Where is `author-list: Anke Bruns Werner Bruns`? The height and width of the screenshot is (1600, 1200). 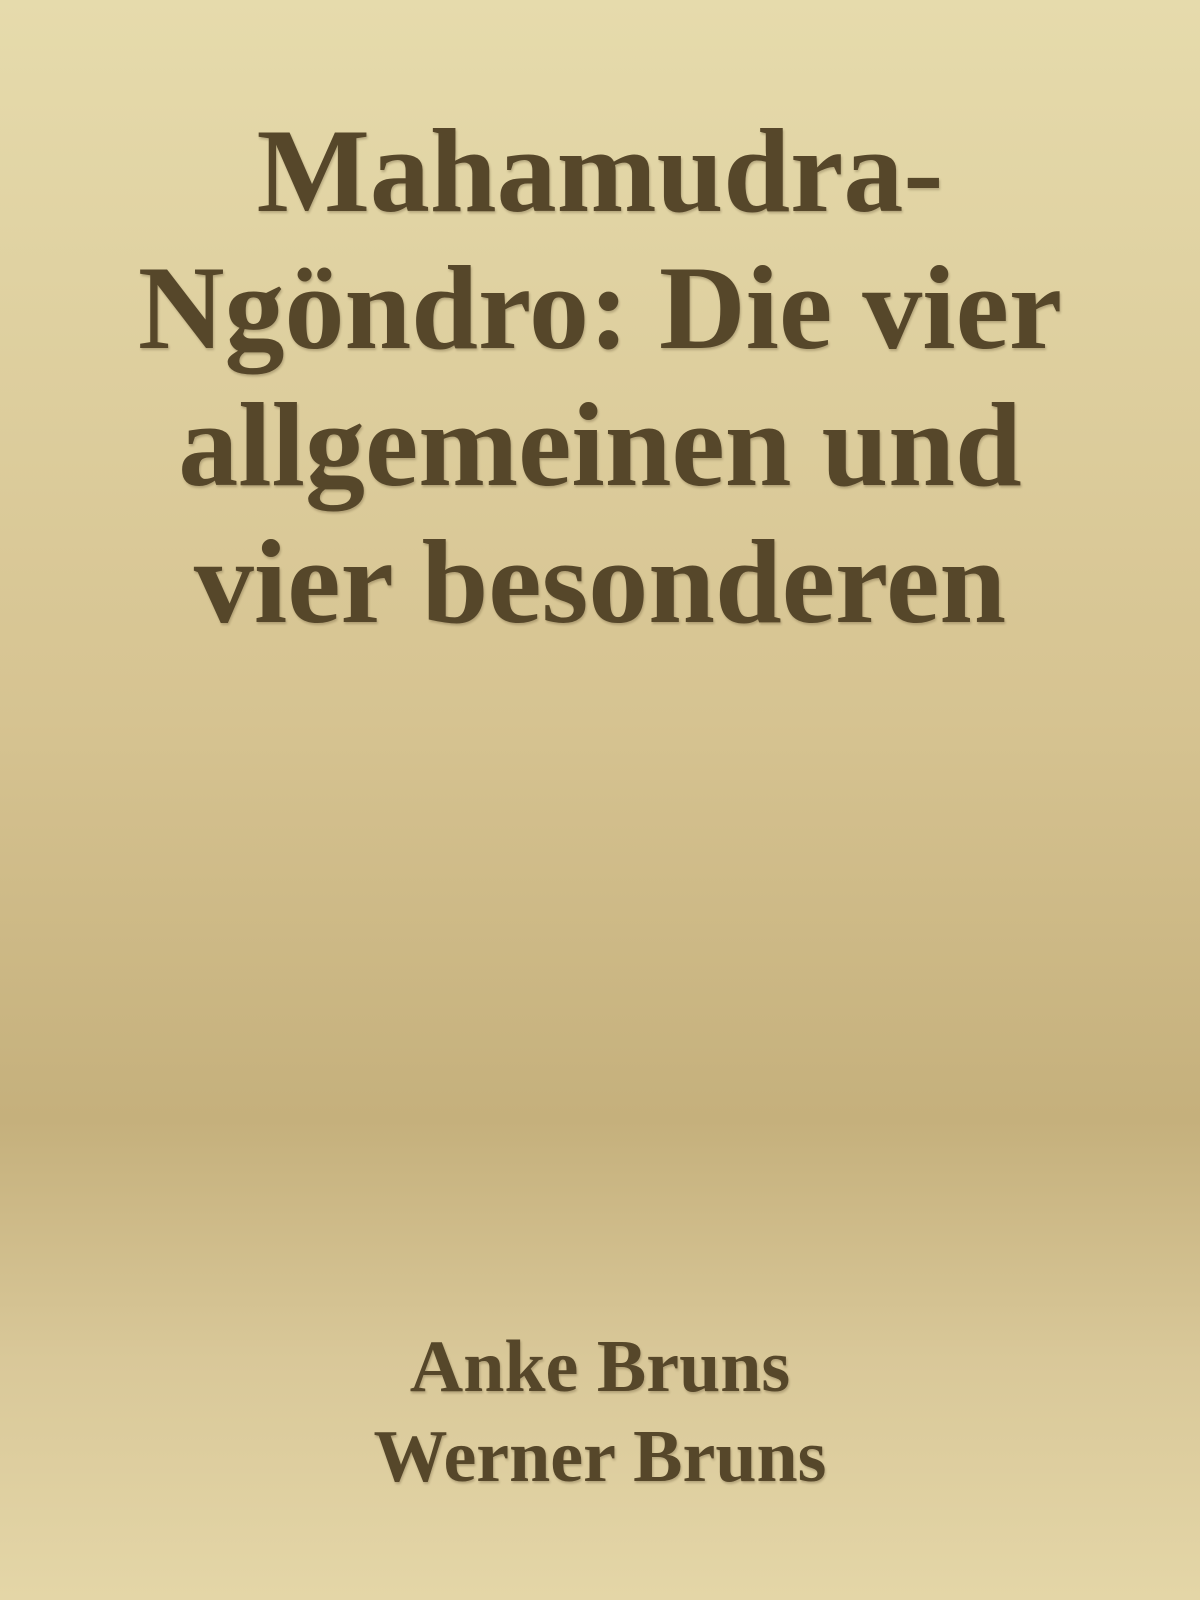
author-list: Anke Bruns Werner Bruns is located at coordinates (600, 1412).